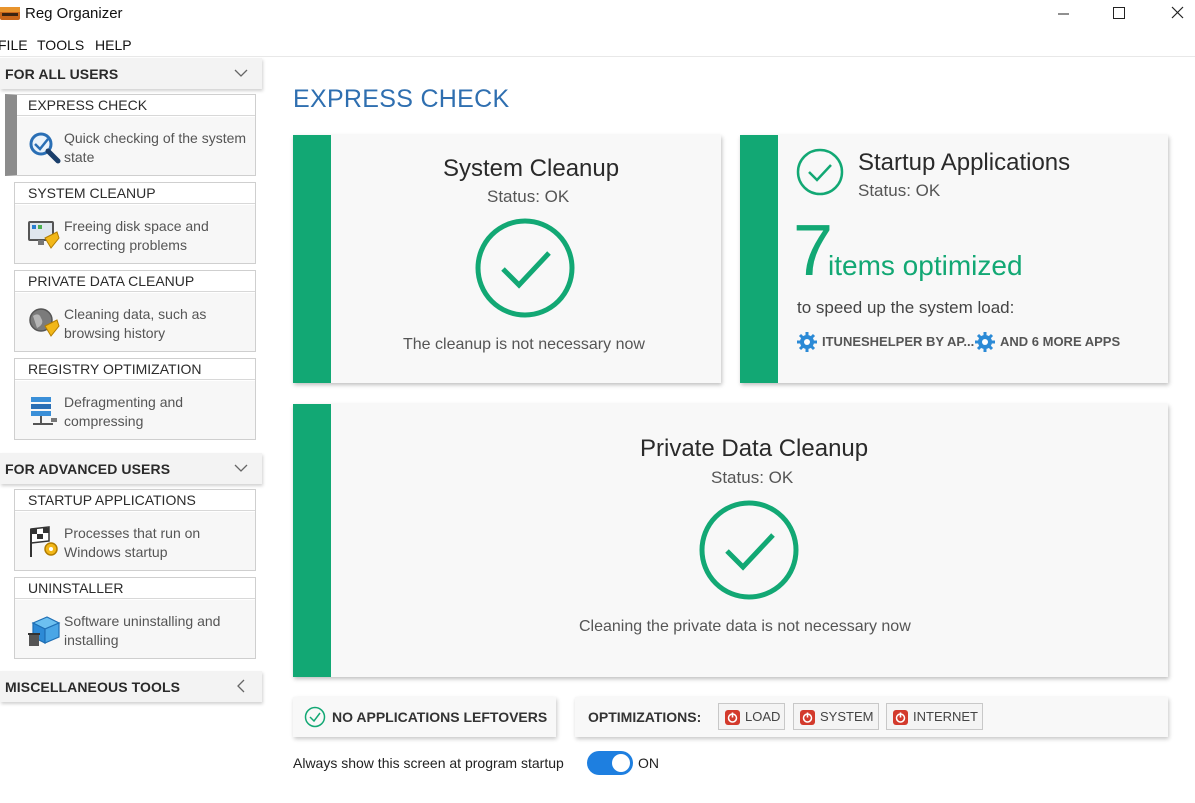  I want to click on sidebar-item-title: REGISTRY OPTIMIZATION, so click(135, 369).